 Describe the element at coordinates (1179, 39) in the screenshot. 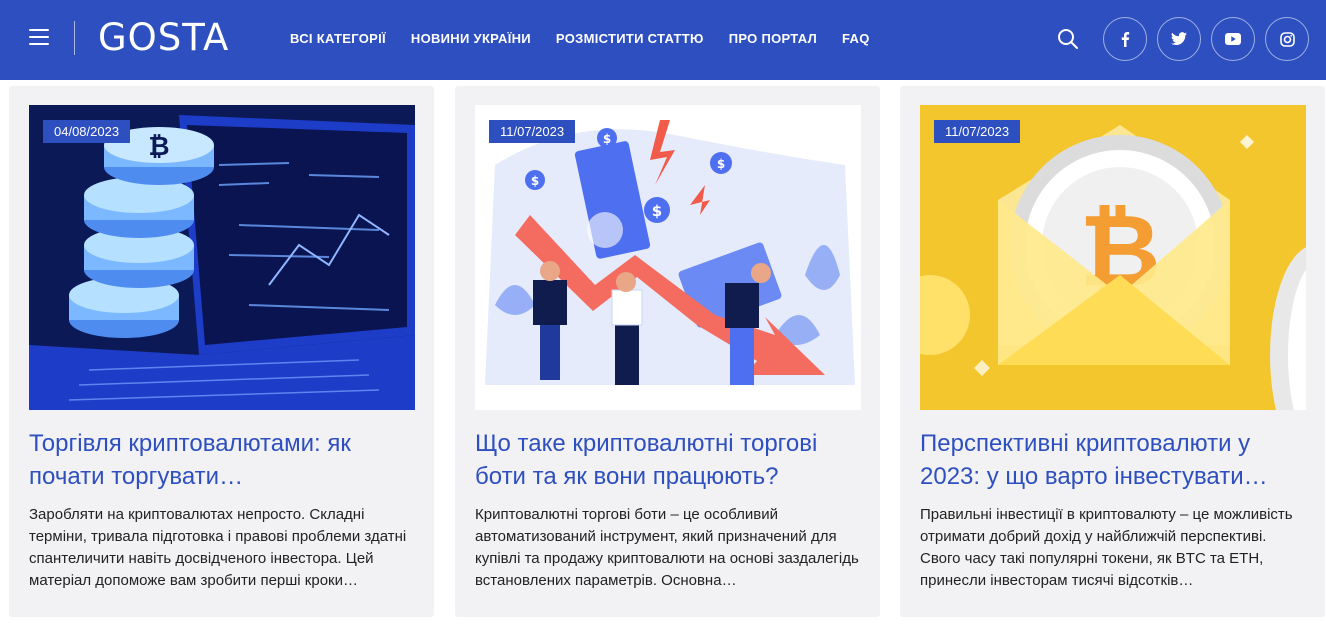

I see `twitter-icon` at that location.